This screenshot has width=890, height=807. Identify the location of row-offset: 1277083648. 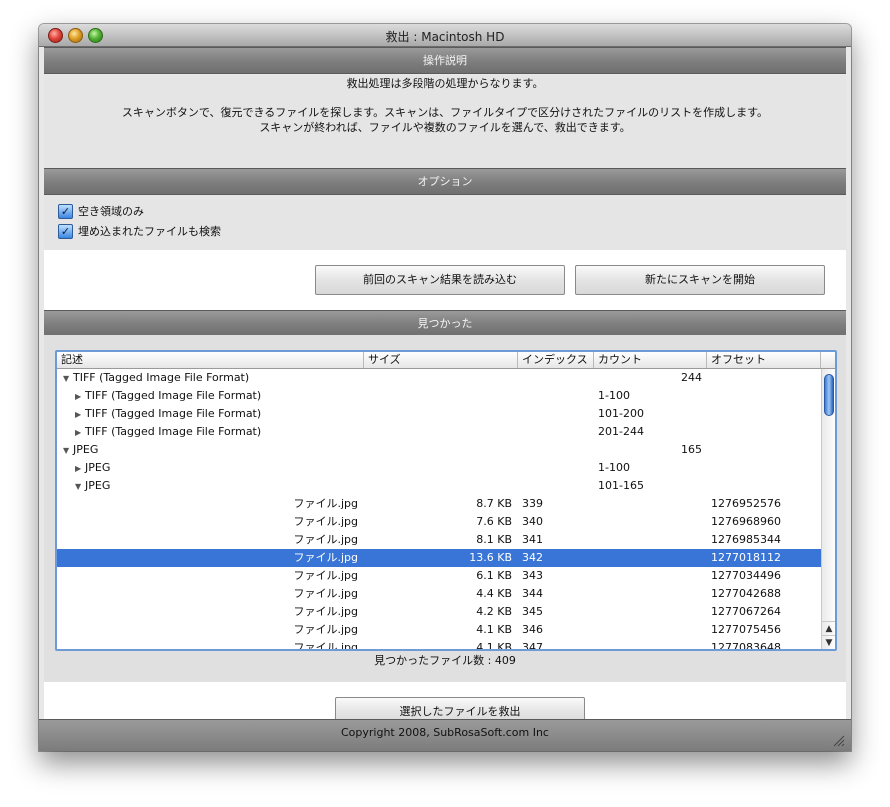
(746, 646).